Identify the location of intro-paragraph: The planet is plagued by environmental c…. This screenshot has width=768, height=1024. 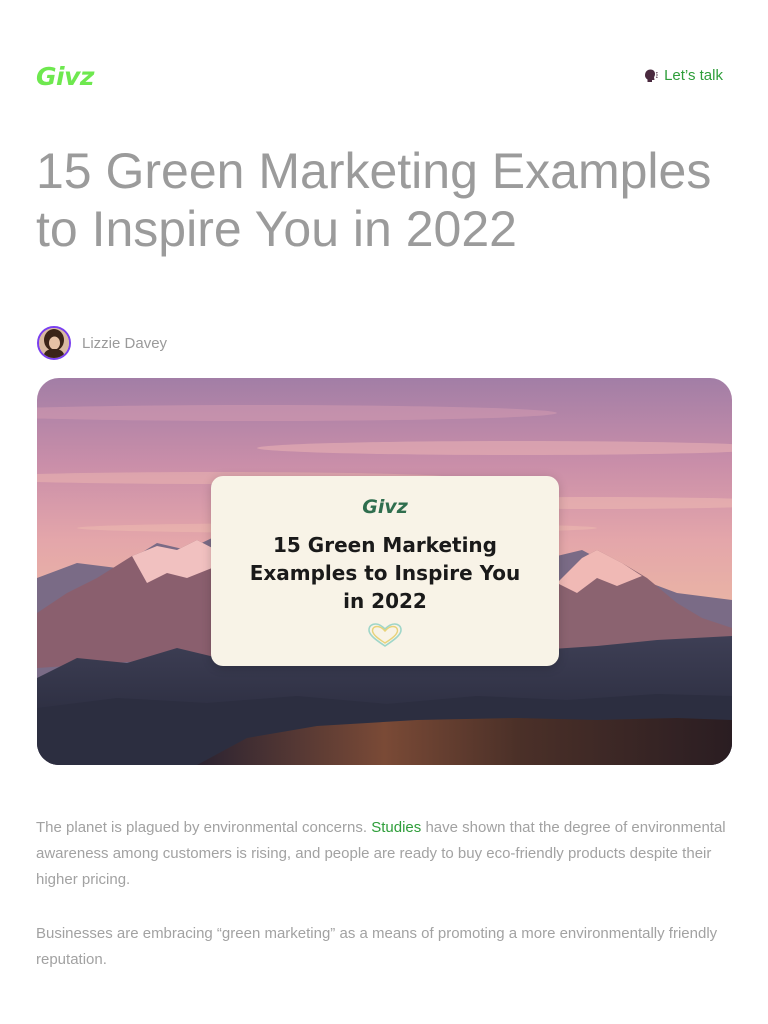
(386, 854).